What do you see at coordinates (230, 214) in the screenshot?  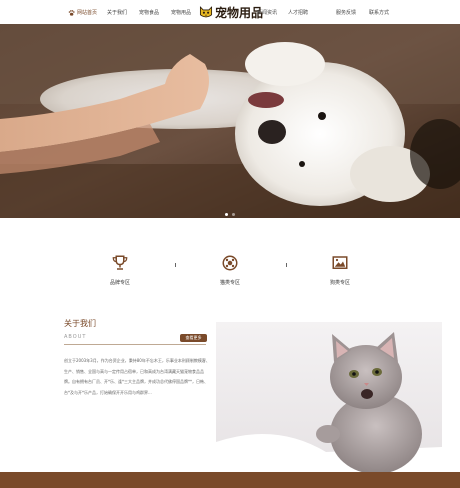 I see `hero-pagination` at bounding box center [230, 214].